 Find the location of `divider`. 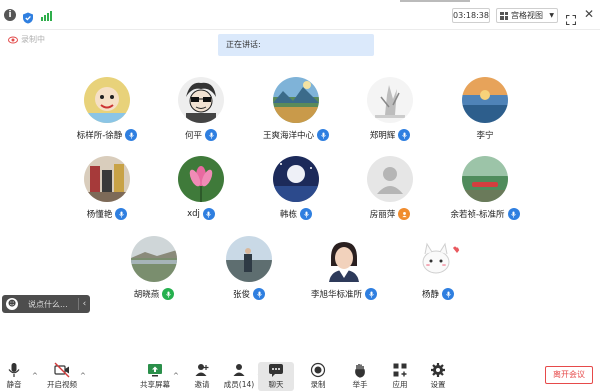

divider is located at coordinates (78, 304).